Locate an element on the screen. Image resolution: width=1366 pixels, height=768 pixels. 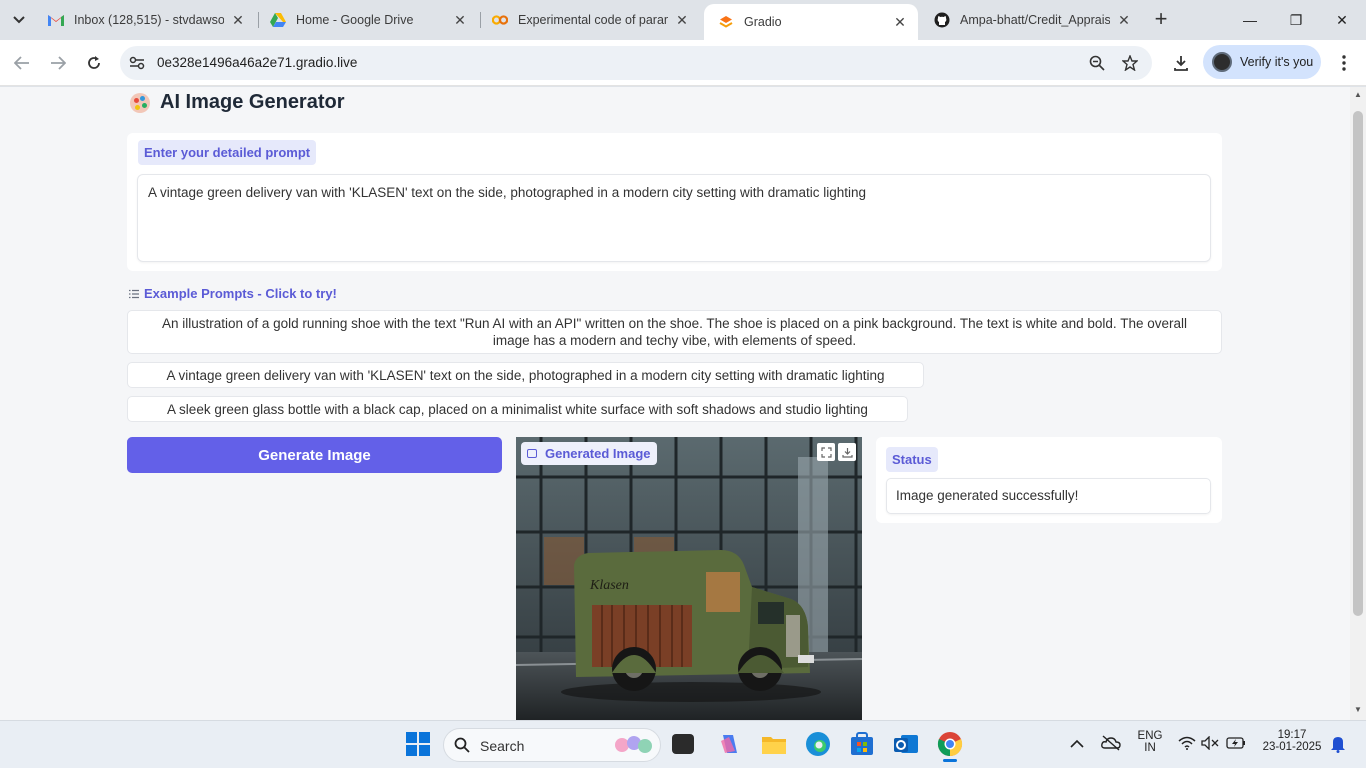
battery-charging-icon is located at coordinates (1236, 745).